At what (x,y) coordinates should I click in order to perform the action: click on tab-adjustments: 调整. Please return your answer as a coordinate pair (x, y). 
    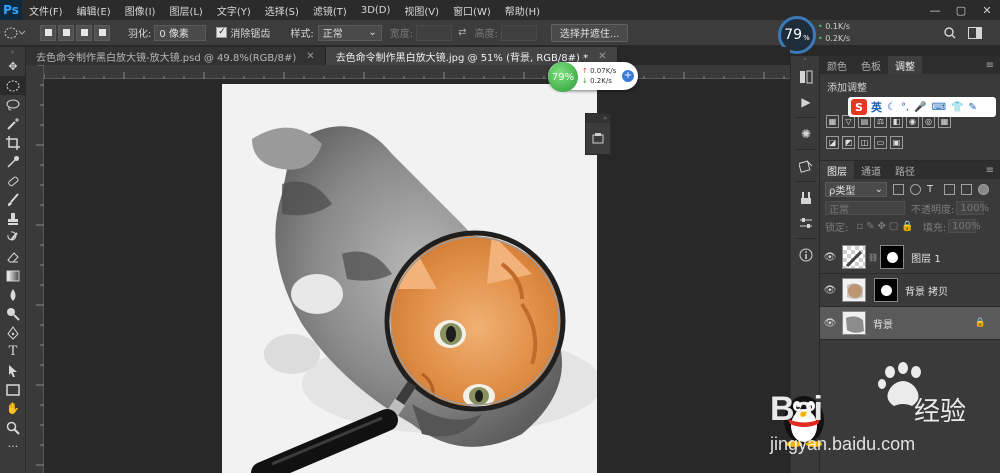
    Looking at the image, I should click on (905, 65).